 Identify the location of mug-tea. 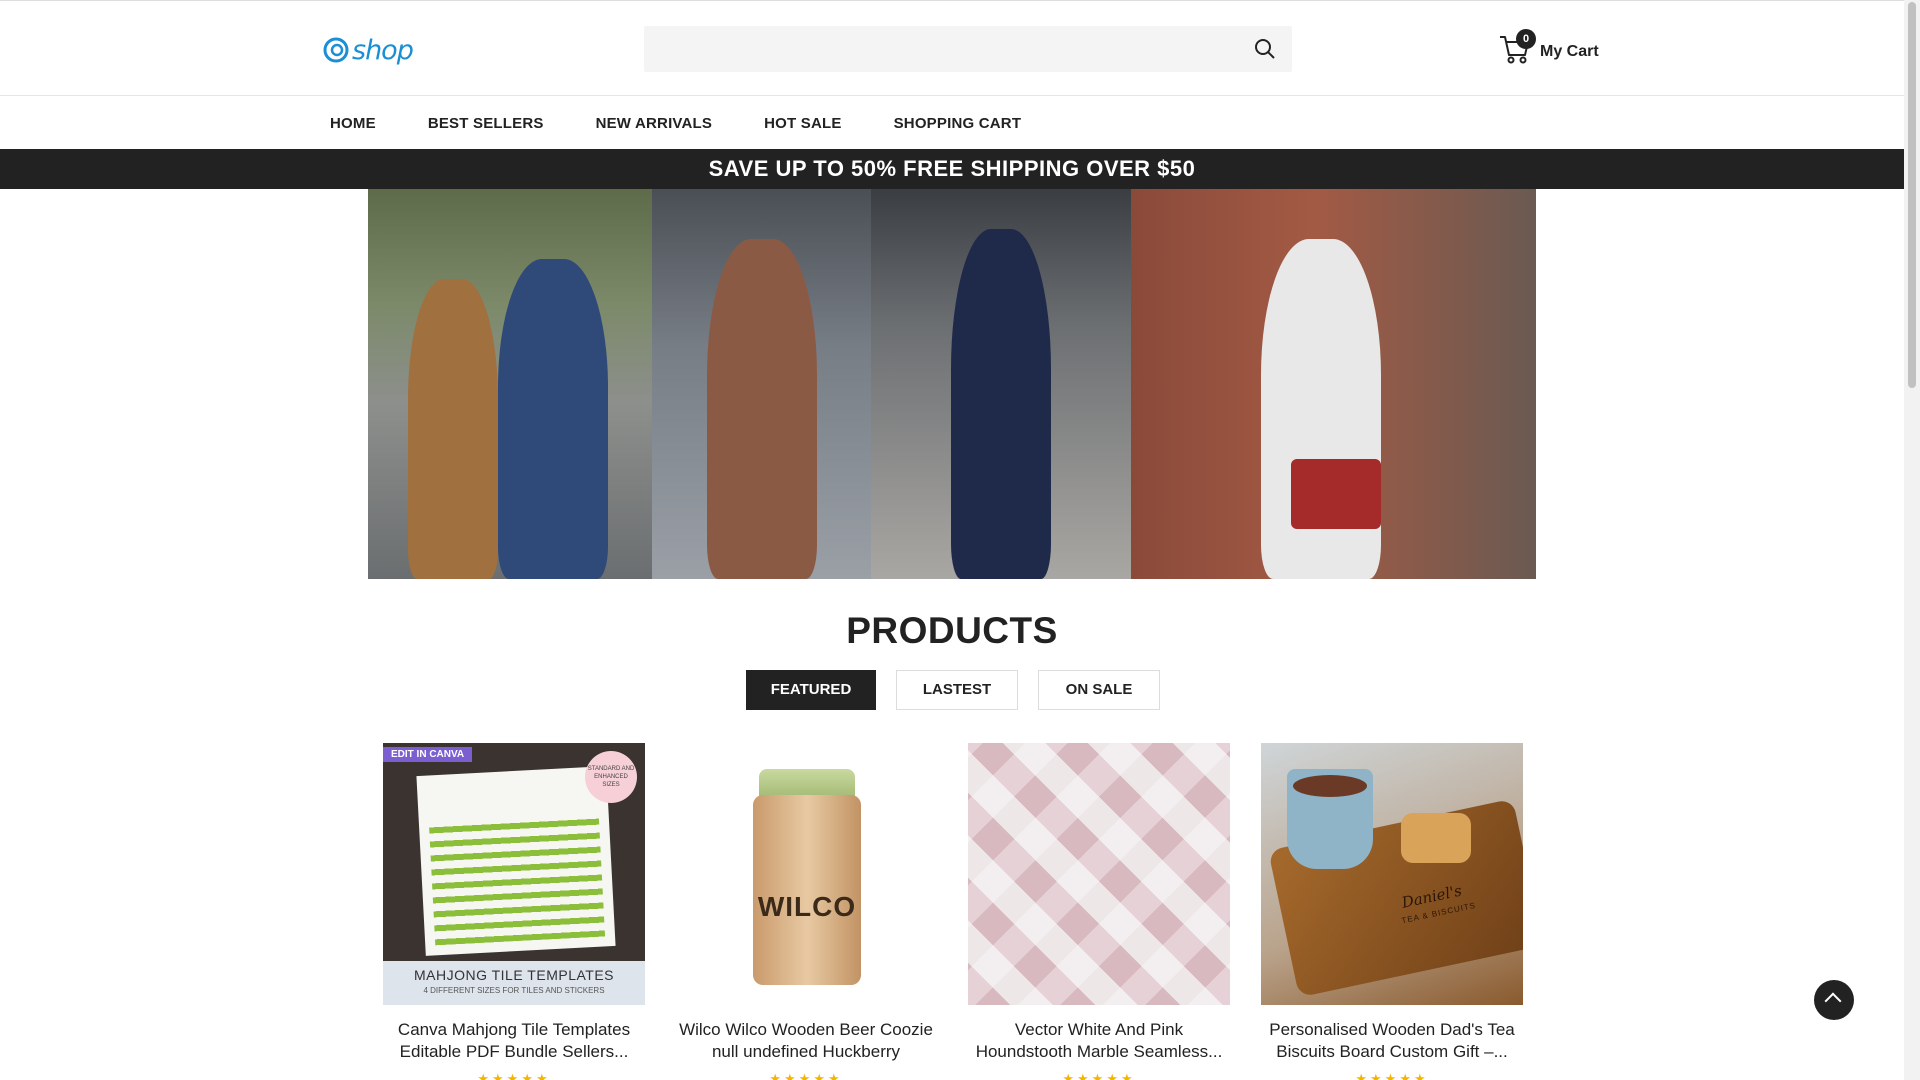
(1330, 786).